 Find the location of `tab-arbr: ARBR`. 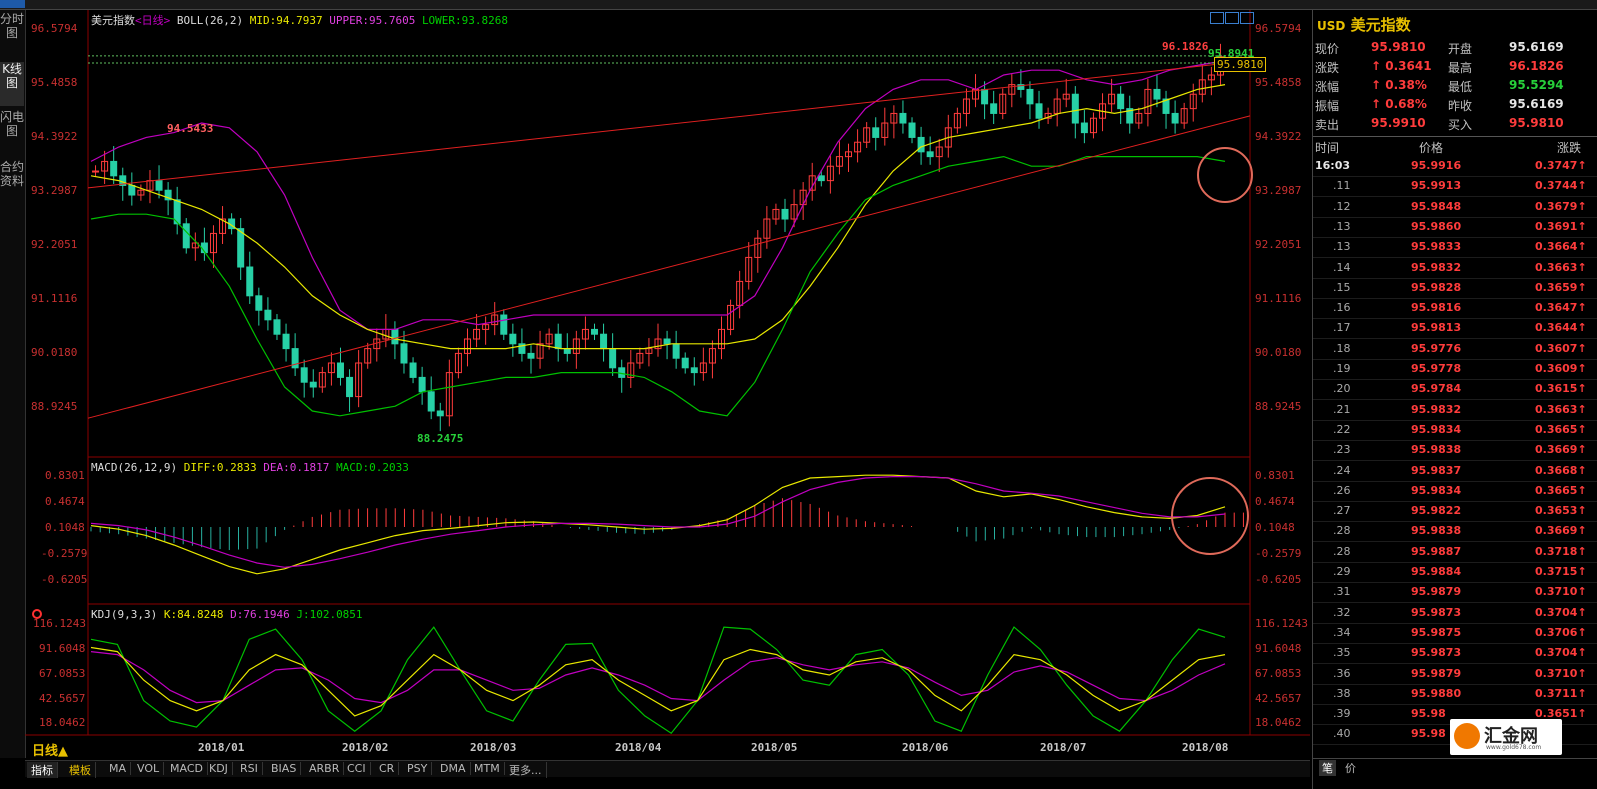

tab-arbr: ARBR is located at coordinates (325, 768).